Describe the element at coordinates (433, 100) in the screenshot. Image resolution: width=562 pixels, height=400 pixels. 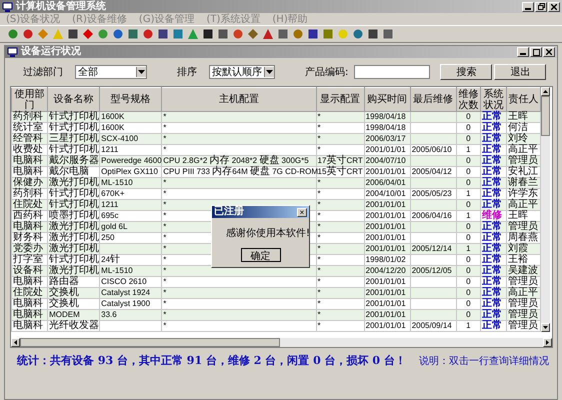
I see `column-header: 最后维修` at that location.